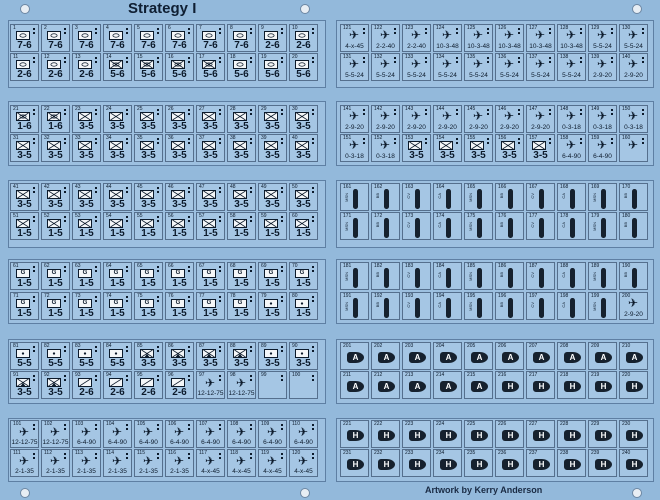  Describe the element at coordinates (509, 276) in the screenshot. I see `unit-counter: 186 BB` at that location.